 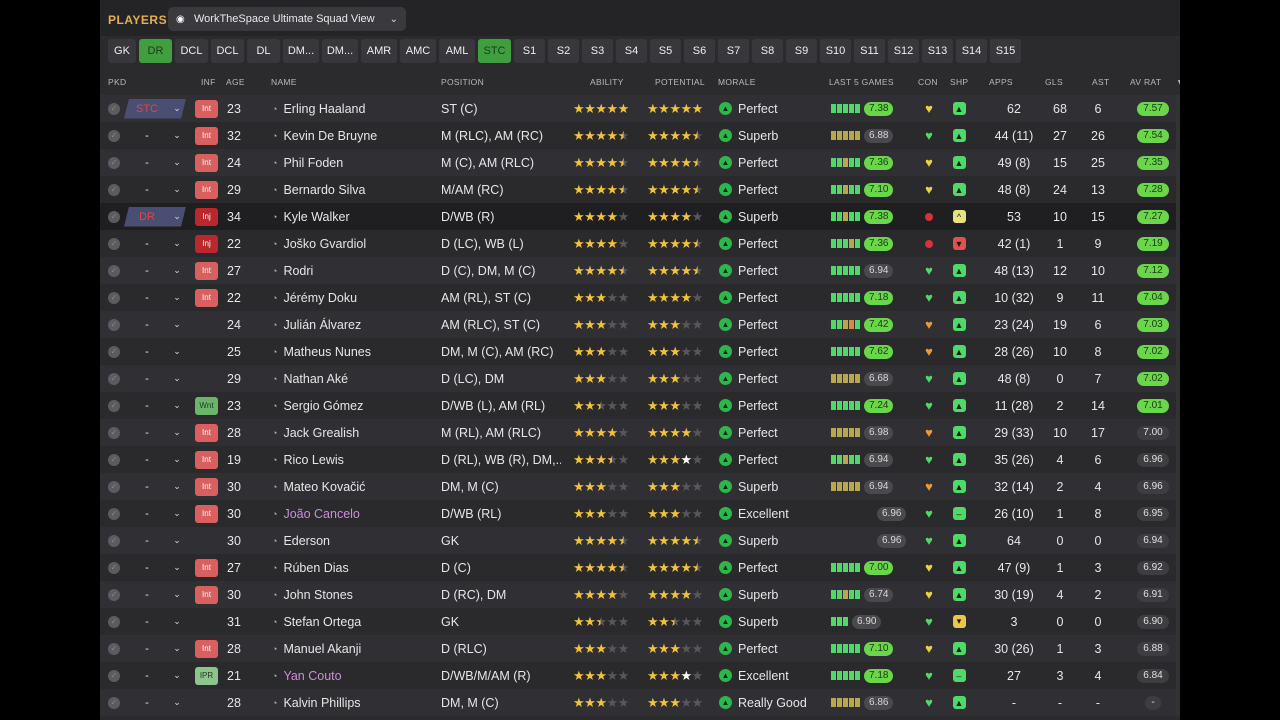 What do you see at coordinates (356, 216) in the screenshot?
I see `player-name-cell: ◔ Kyle Walker` at bounding box center [356, 216].